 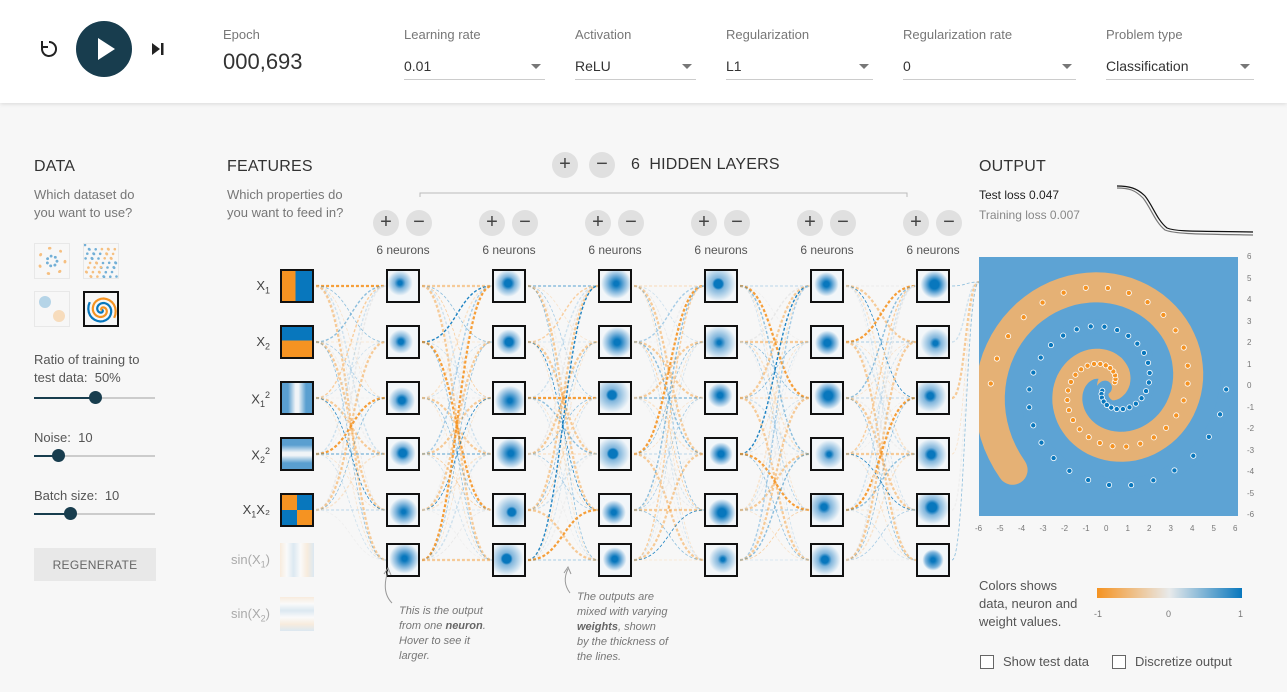 I want to click on note-arrow-icon, so click(x=388, y=585).